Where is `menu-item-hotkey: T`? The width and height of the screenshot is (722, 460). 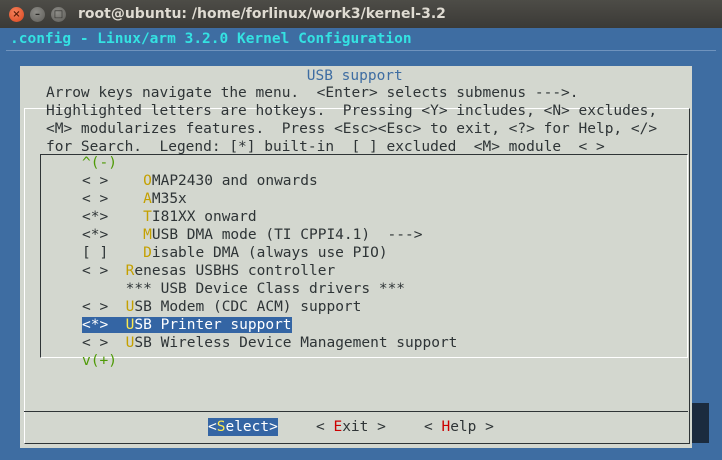
menu-item-hotkey: T is located at coordinates (147, 217).